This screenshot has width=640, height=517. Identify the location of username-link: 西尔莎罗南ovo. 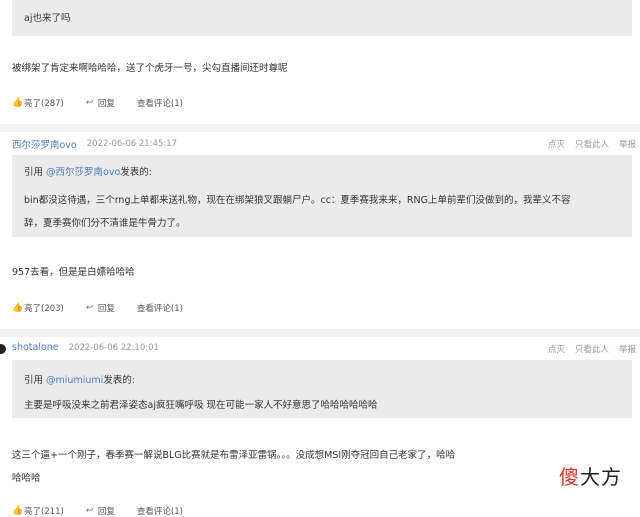
(44, 144).